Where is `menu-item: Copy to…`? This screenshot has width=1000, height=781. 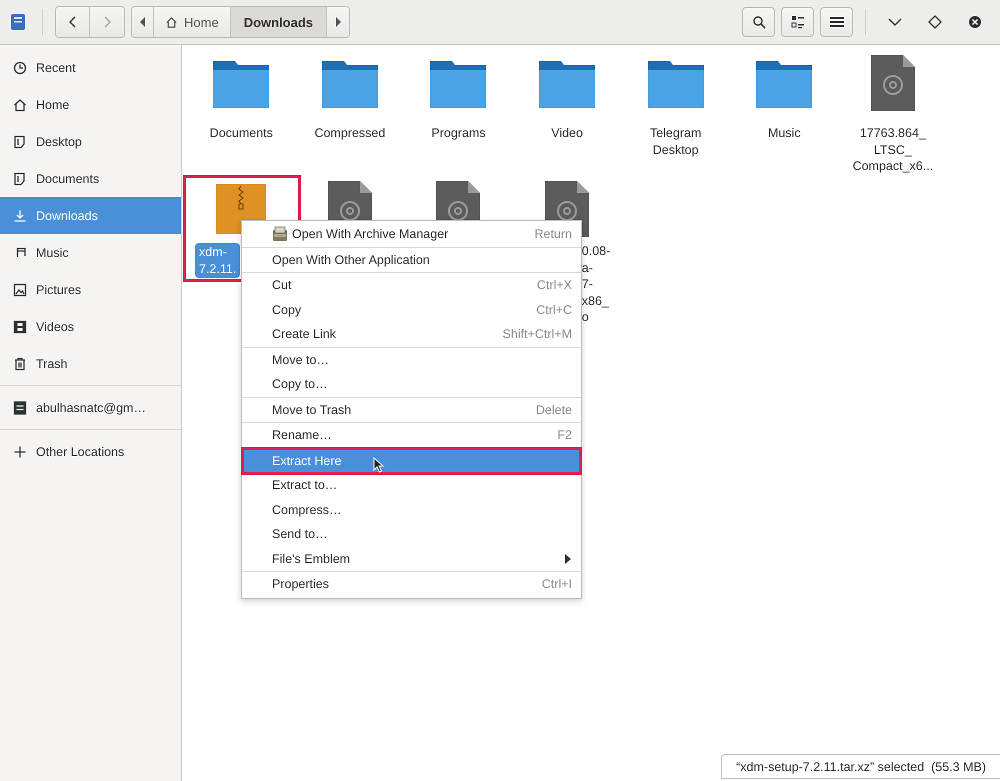
menu-item: Copy to… is located at coordinates (411, 384).